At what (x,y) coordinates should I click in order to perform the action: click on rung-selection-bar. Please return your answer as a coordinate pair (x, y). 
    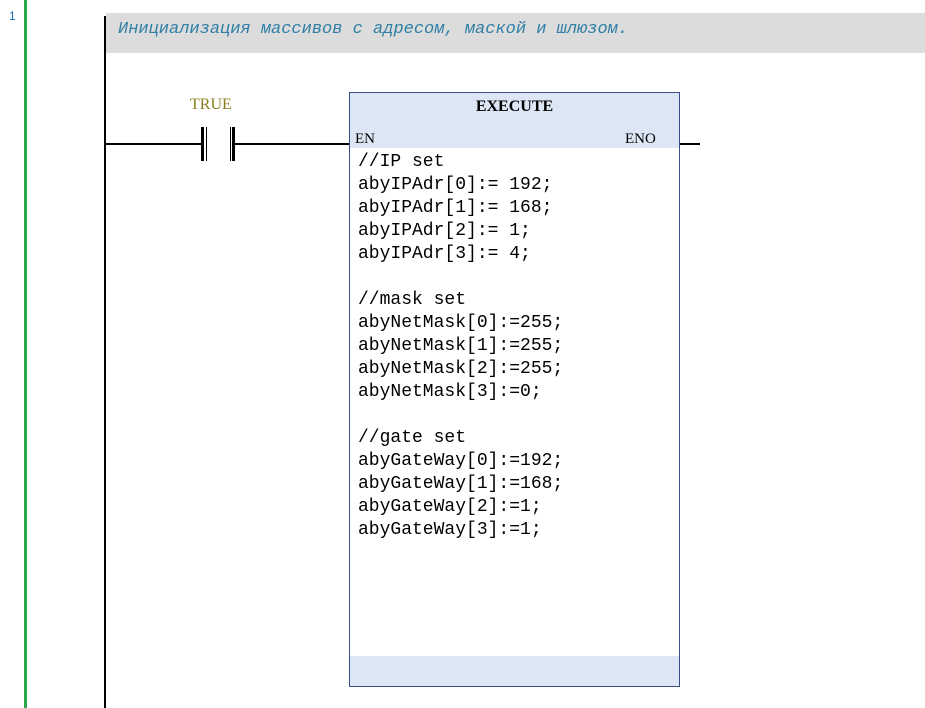
    Looking at the image, I should click on (25, 354).